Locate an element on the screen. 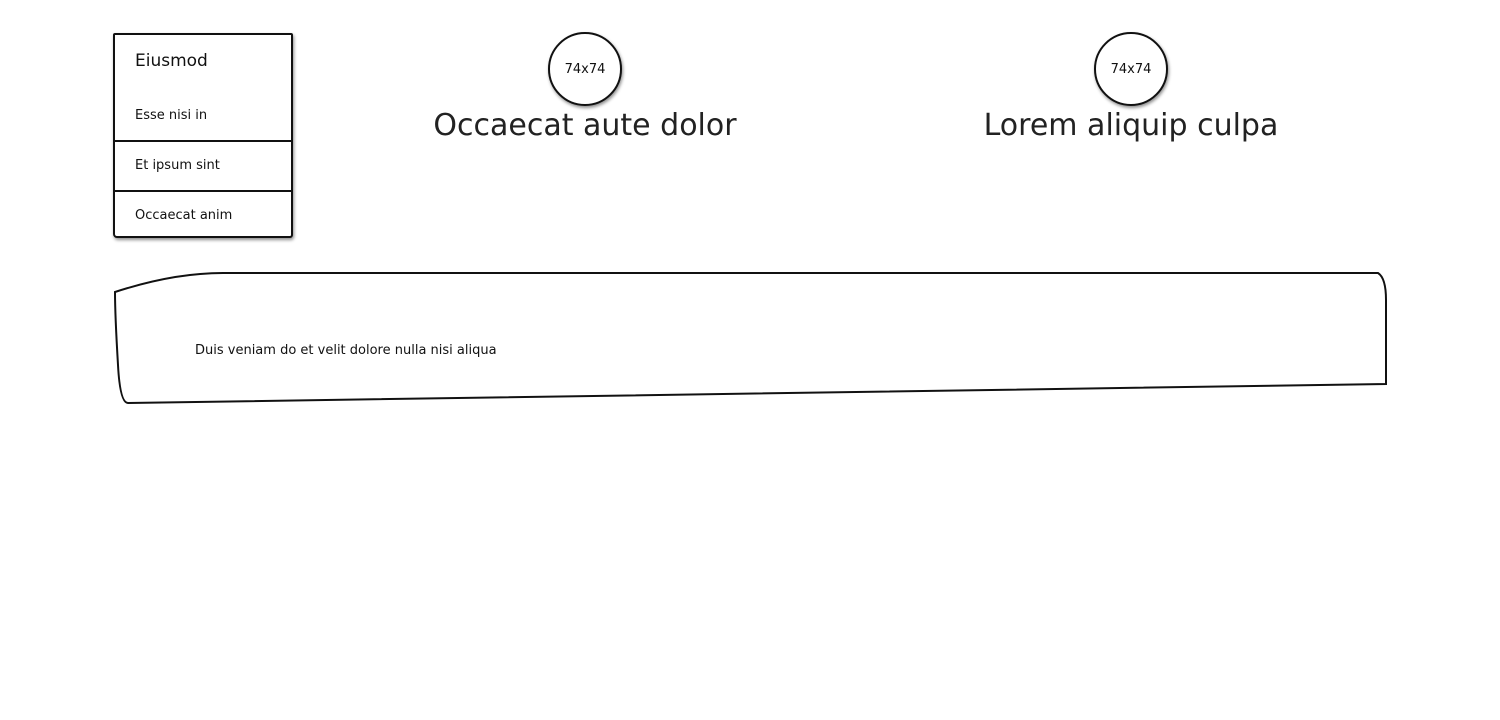 The width and height of the screenshot is (1500, 720). menu-item-et-ipsum-sint: Et ipsum sint is located at coordinates (177, 165).